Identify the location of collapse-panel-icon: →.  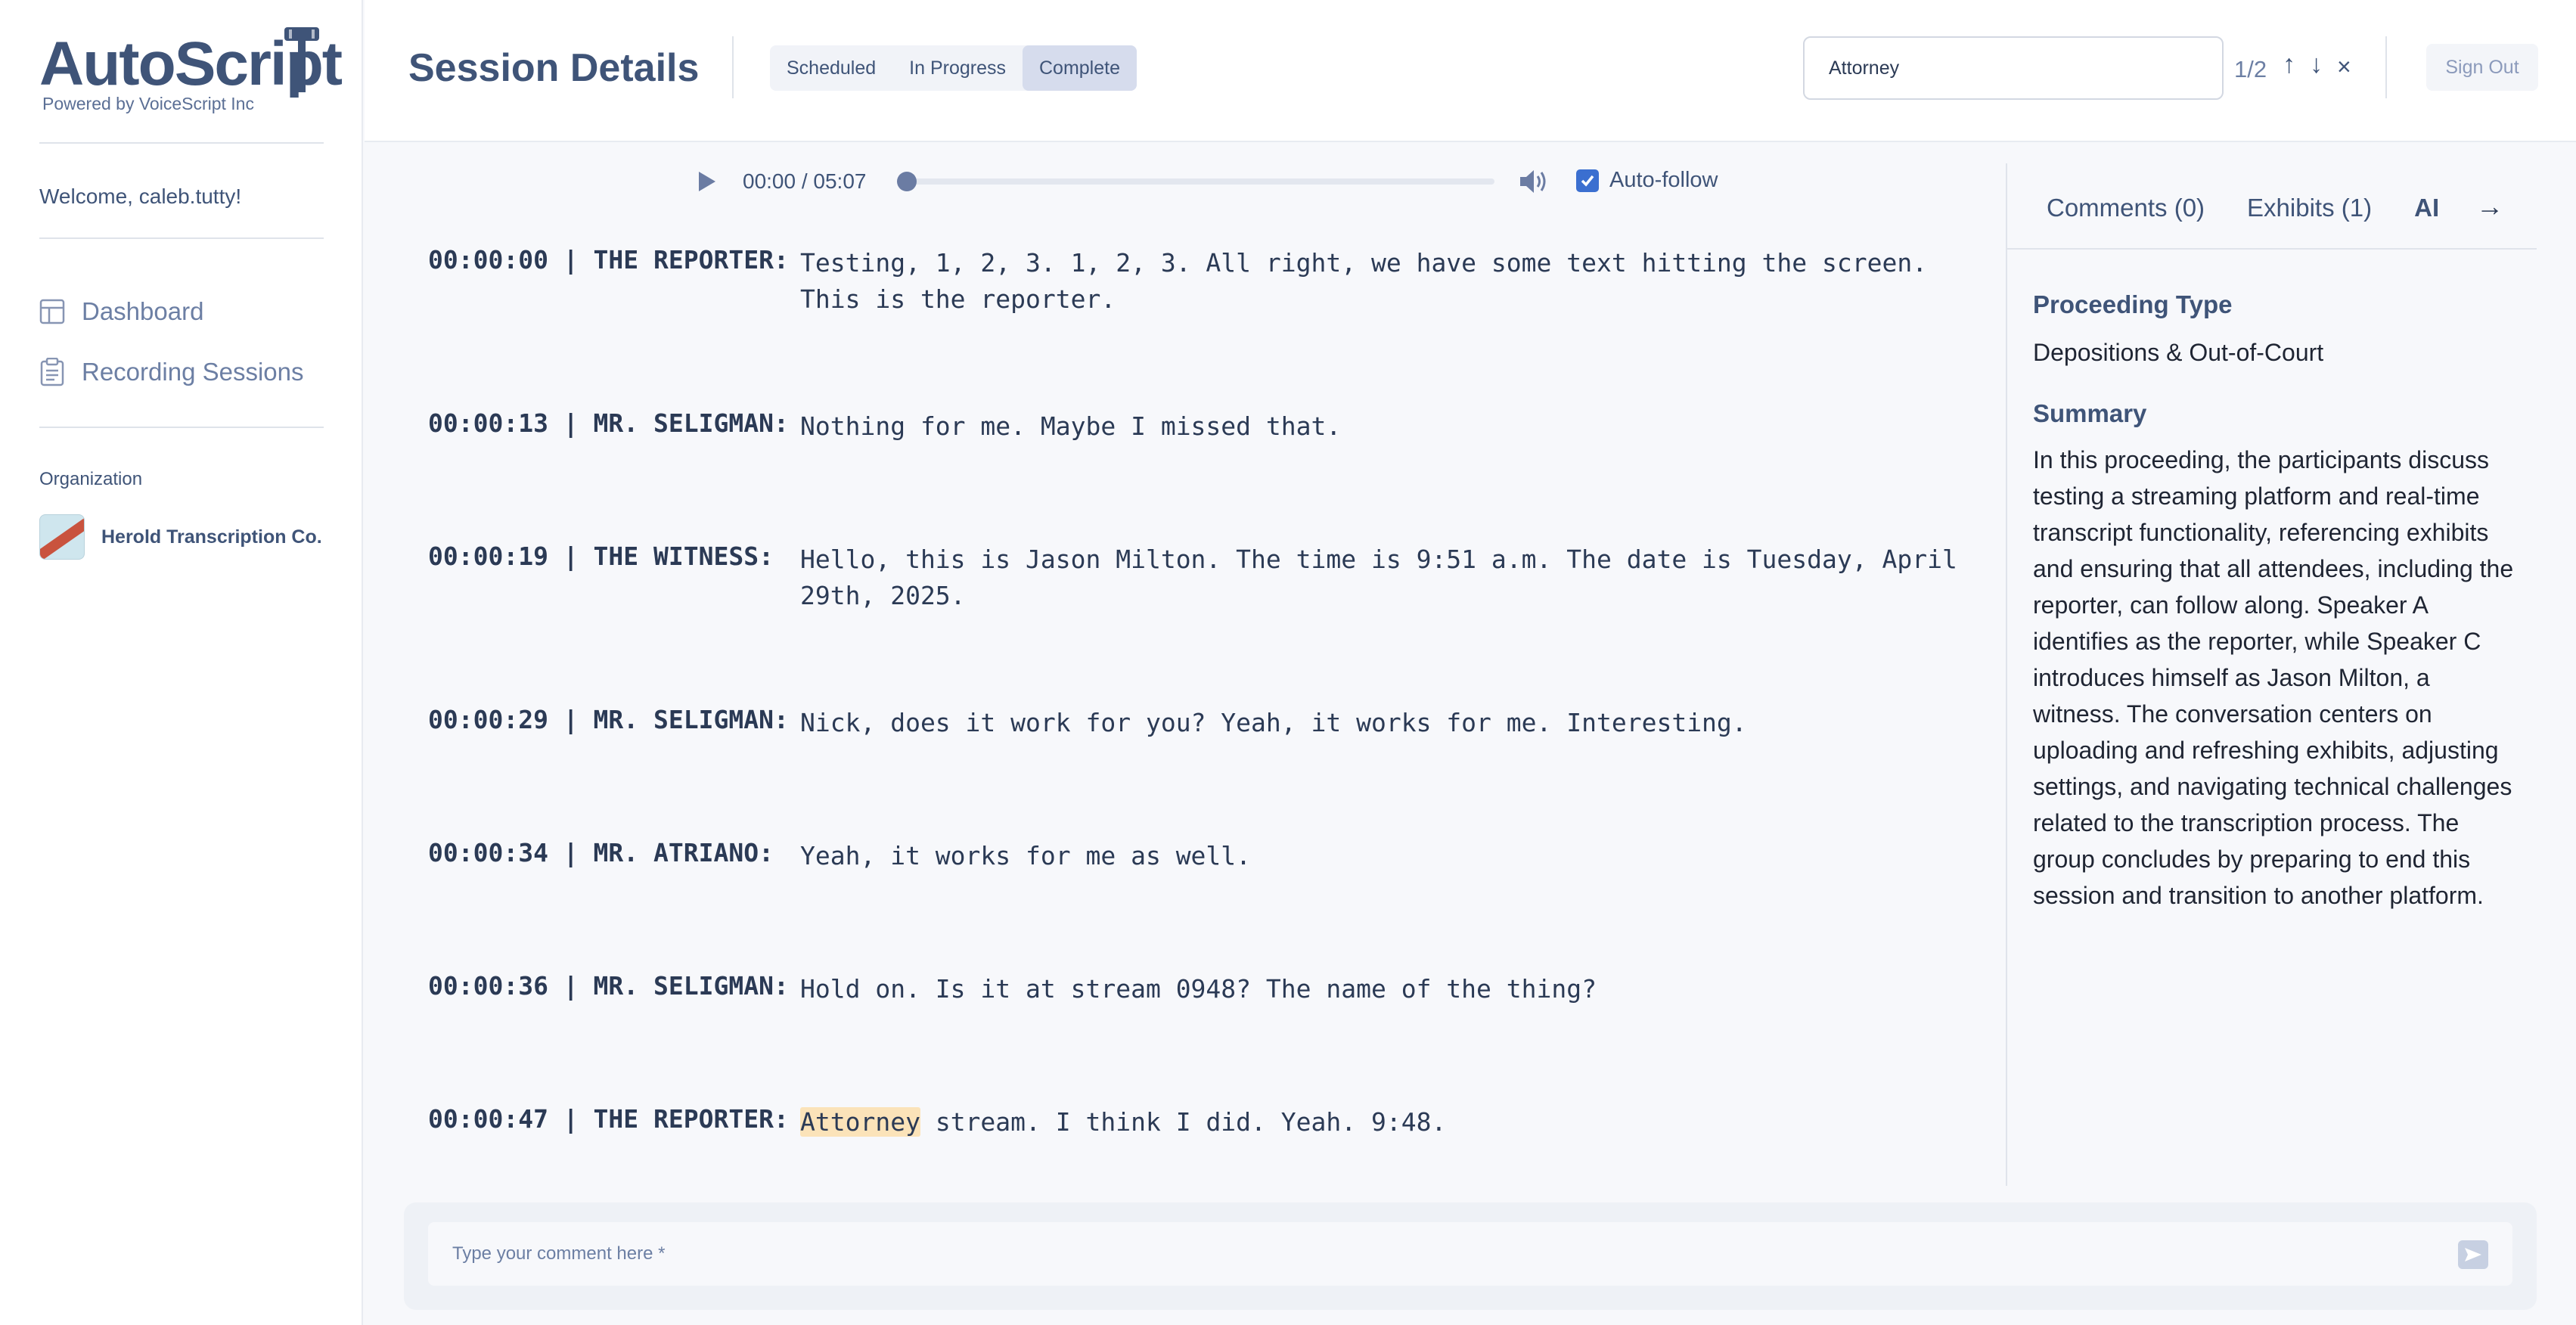
(2489, 207).